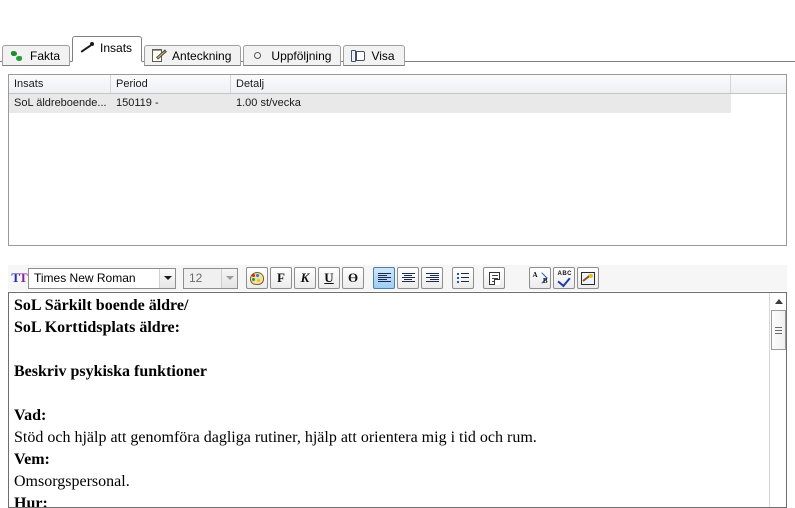 This screenshot has height=508, width=795. What do you see at coordinates (758, 103) in the screenshot?
I see `cell-extra` at bounding box center [758, 103].